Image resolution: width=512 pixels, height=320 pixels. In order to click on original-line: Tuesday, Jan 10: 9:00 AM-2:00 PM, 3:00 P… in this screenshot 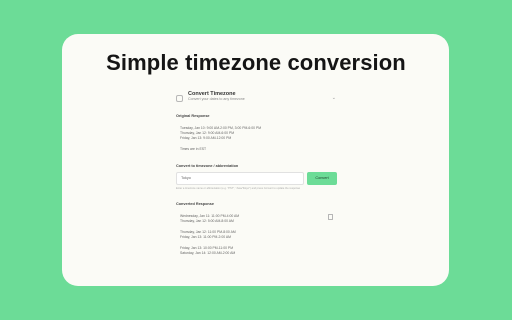, I will do `click(221, 128)`.